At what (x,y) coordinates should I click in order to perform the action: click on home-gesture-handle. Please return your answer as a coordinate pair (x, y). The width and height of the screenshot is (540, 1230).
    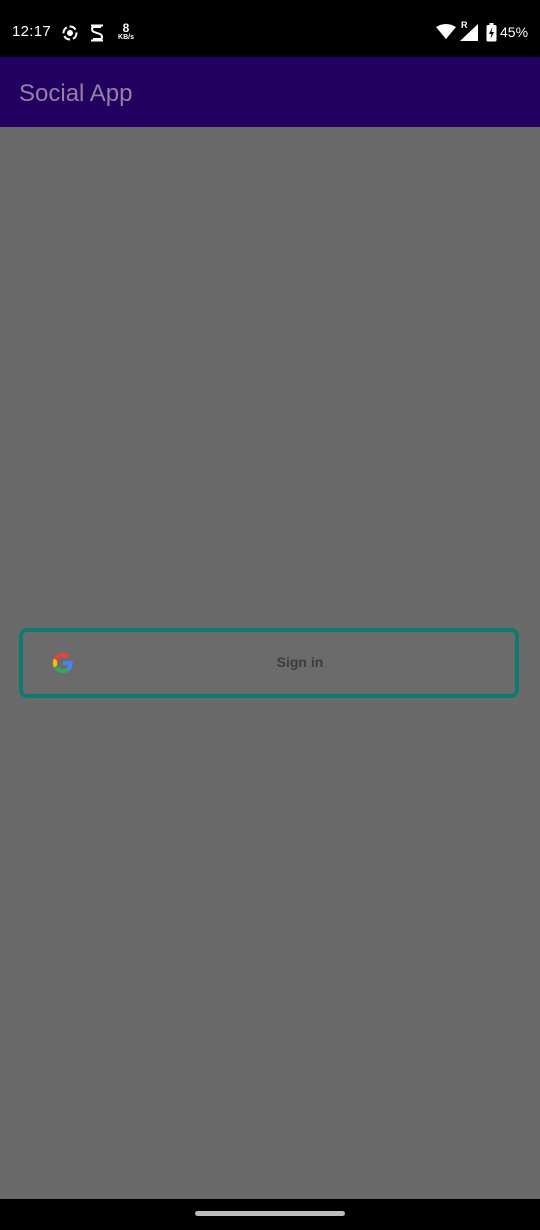
    Looking at the image, I should click on (270, 1213).